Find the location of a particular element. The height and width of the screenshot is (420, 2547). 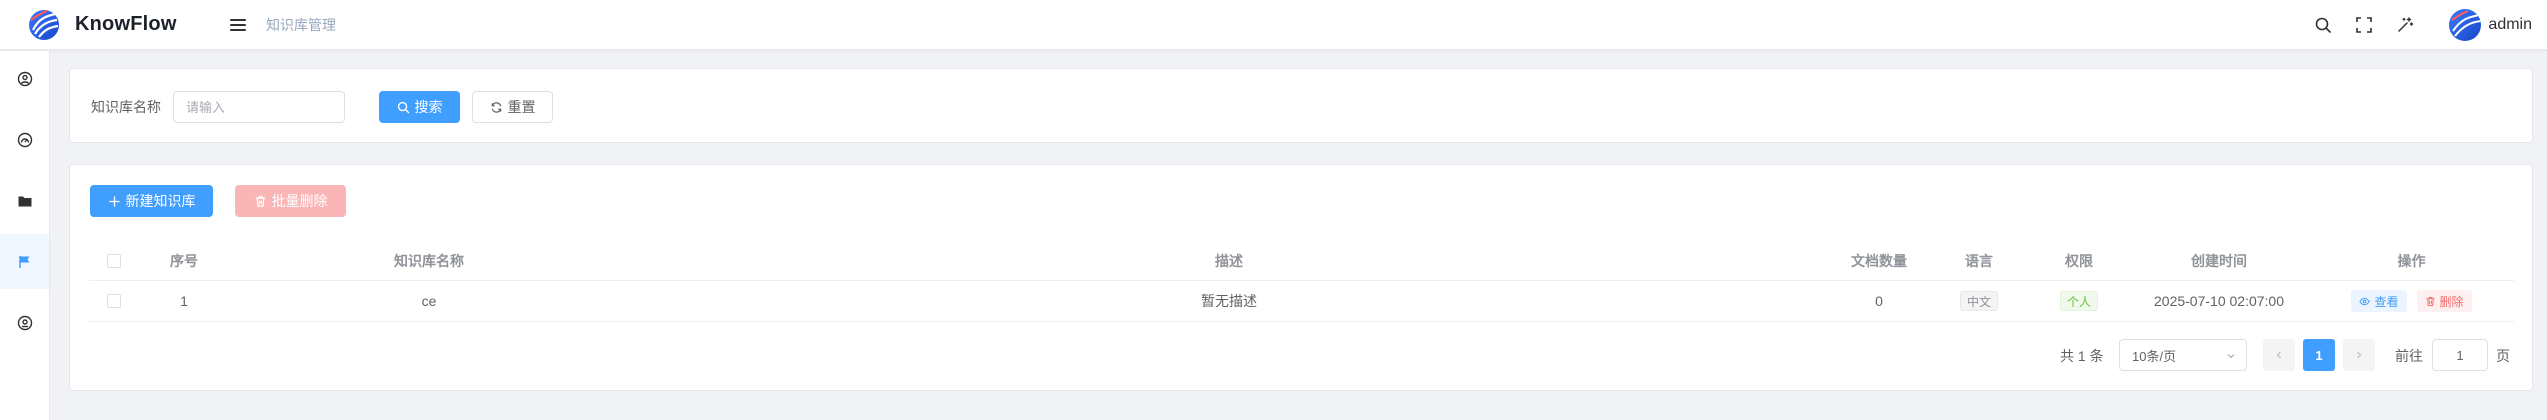

user-circle-icon is located at coordinates (24, 78).